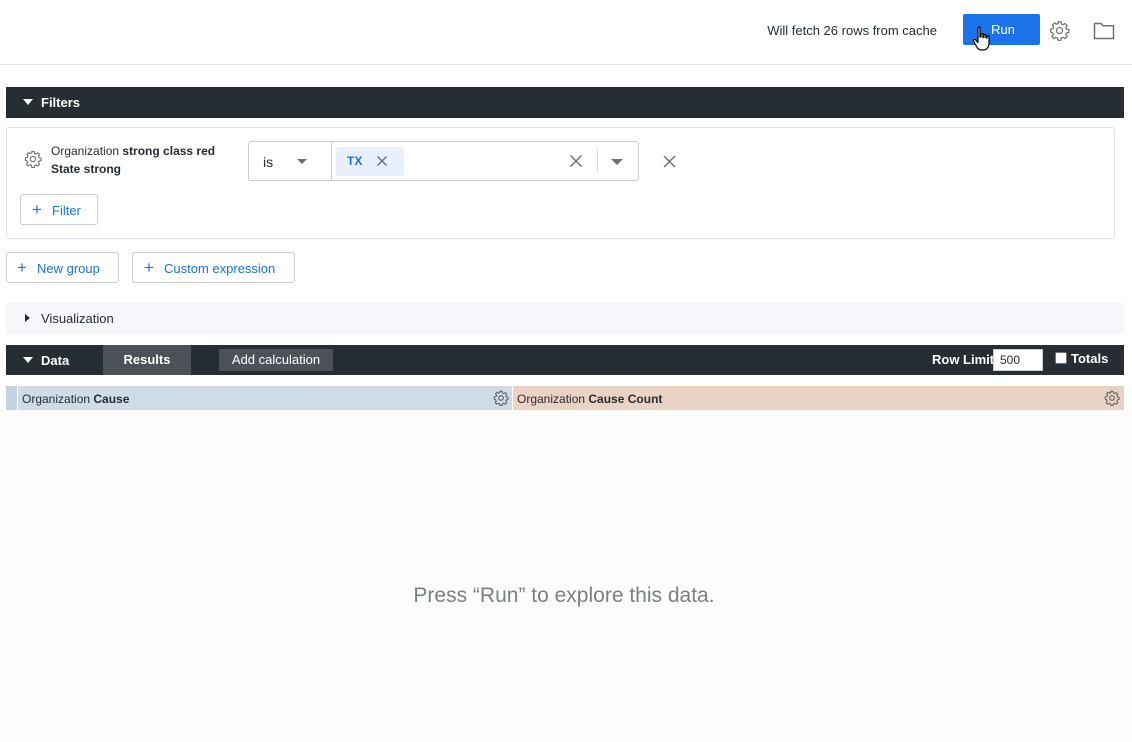 This screenshot has height=742, width=1132. I want to click on column-header-cause: Organization Cause, so click(265, 398).